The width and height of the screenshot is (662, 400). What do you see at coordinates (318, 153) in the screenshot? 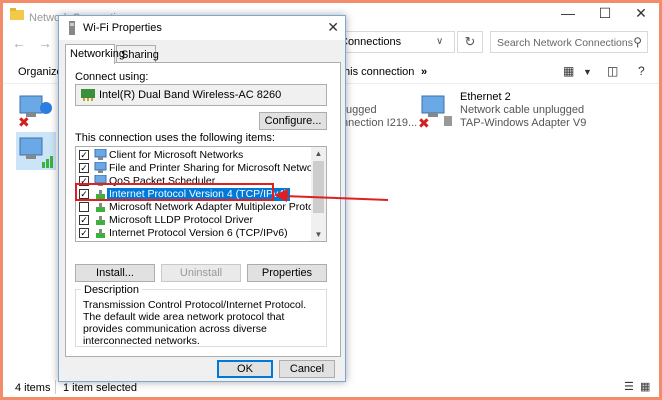
I see `scroll-up-icon: ▲` at bounding box center [318, 153].